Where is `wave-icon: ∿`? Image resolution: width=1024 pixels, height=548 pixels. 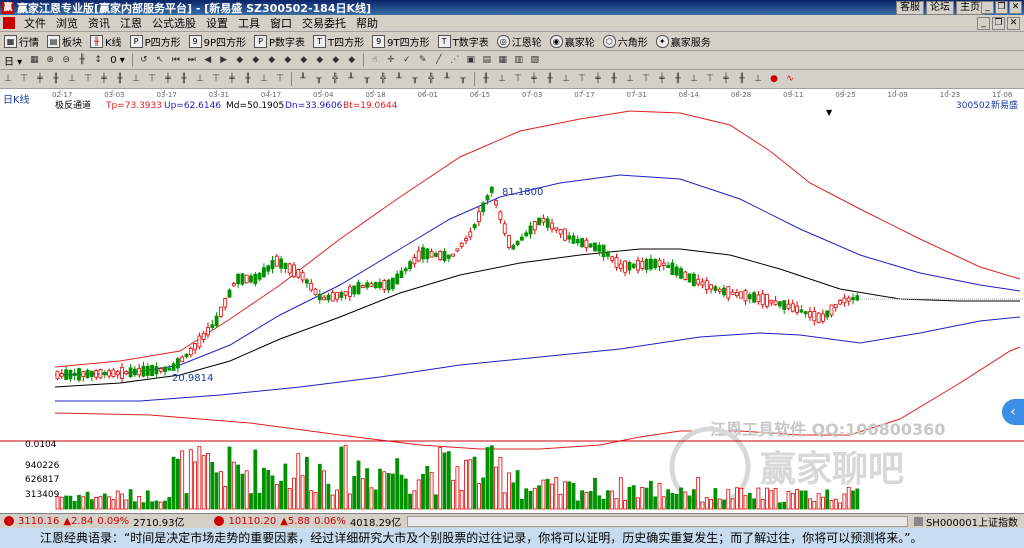
wave-icon: ∿ is located at coordinates (790, 79).